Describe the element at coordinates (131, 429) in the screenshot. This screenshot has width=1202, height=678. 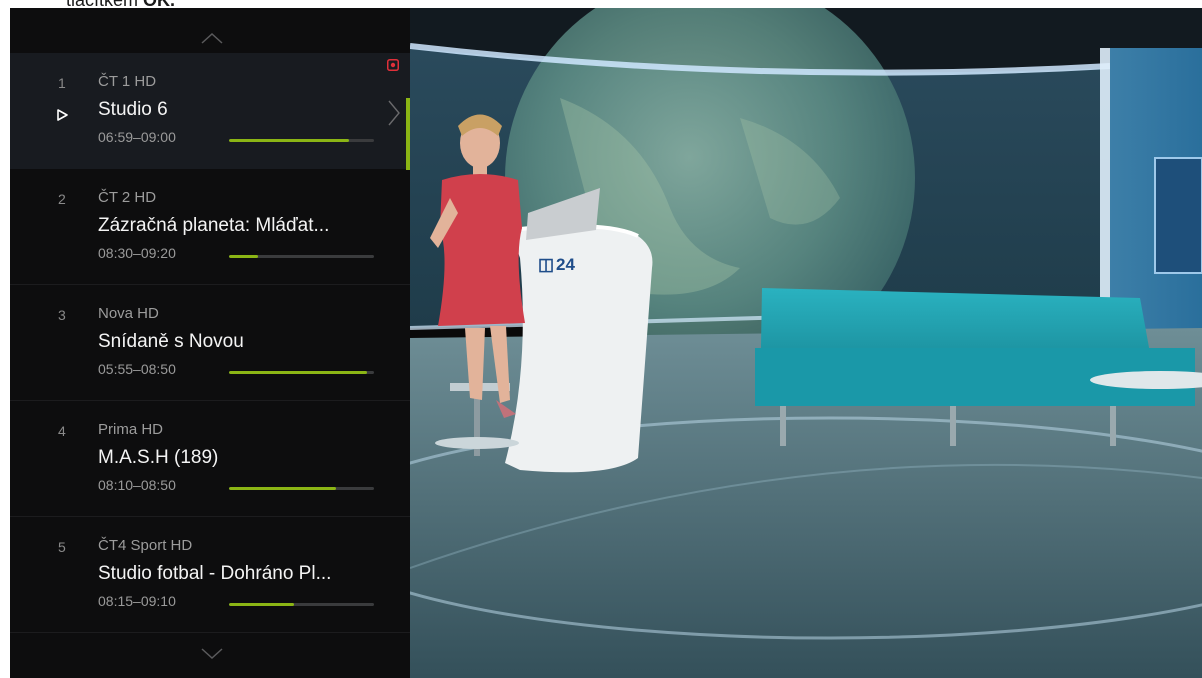
I see `channel-name: Prima HD` at that location.